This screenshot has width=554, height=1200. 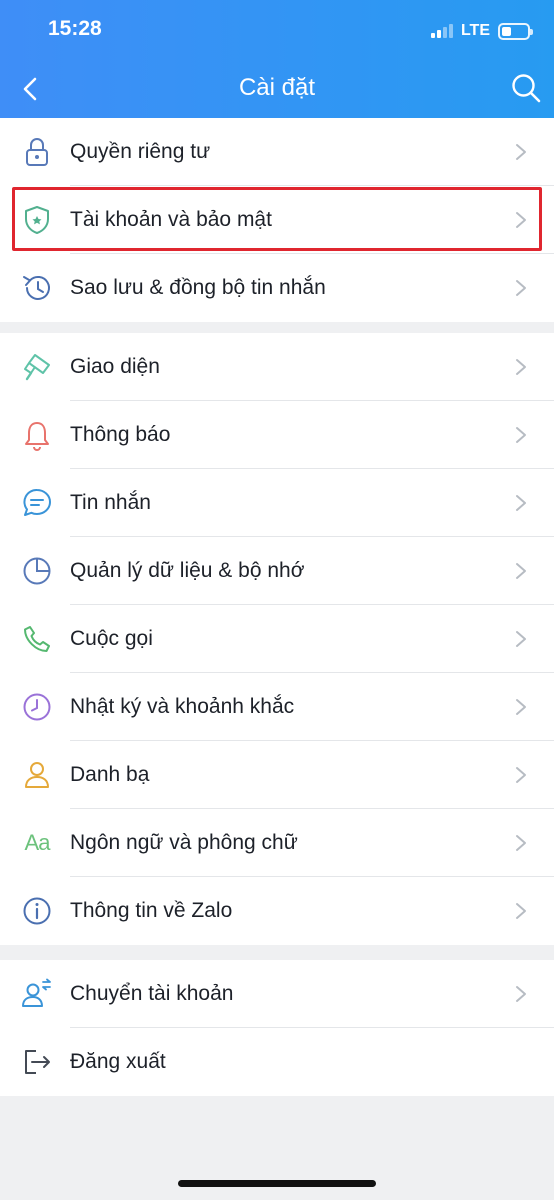 I want to click on history-icon, so click(x=37, y=288).